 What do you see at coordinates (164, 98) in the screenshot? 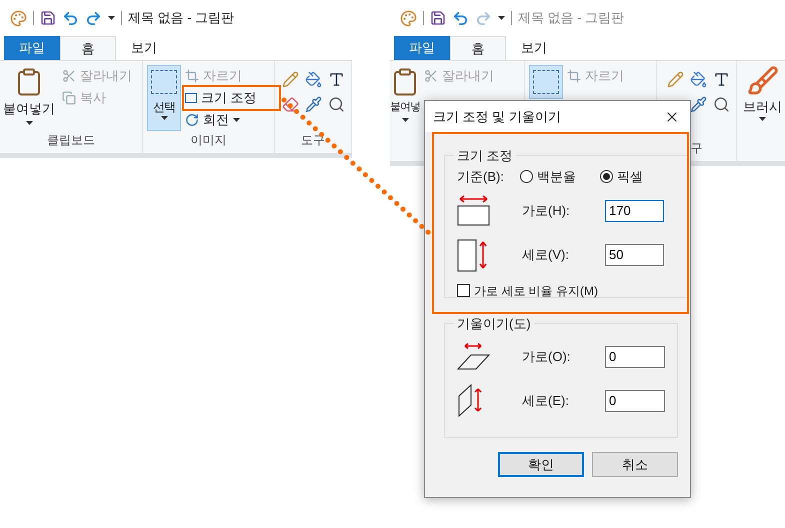
I see `select-button: 선택` at bounding box center [164, 98].